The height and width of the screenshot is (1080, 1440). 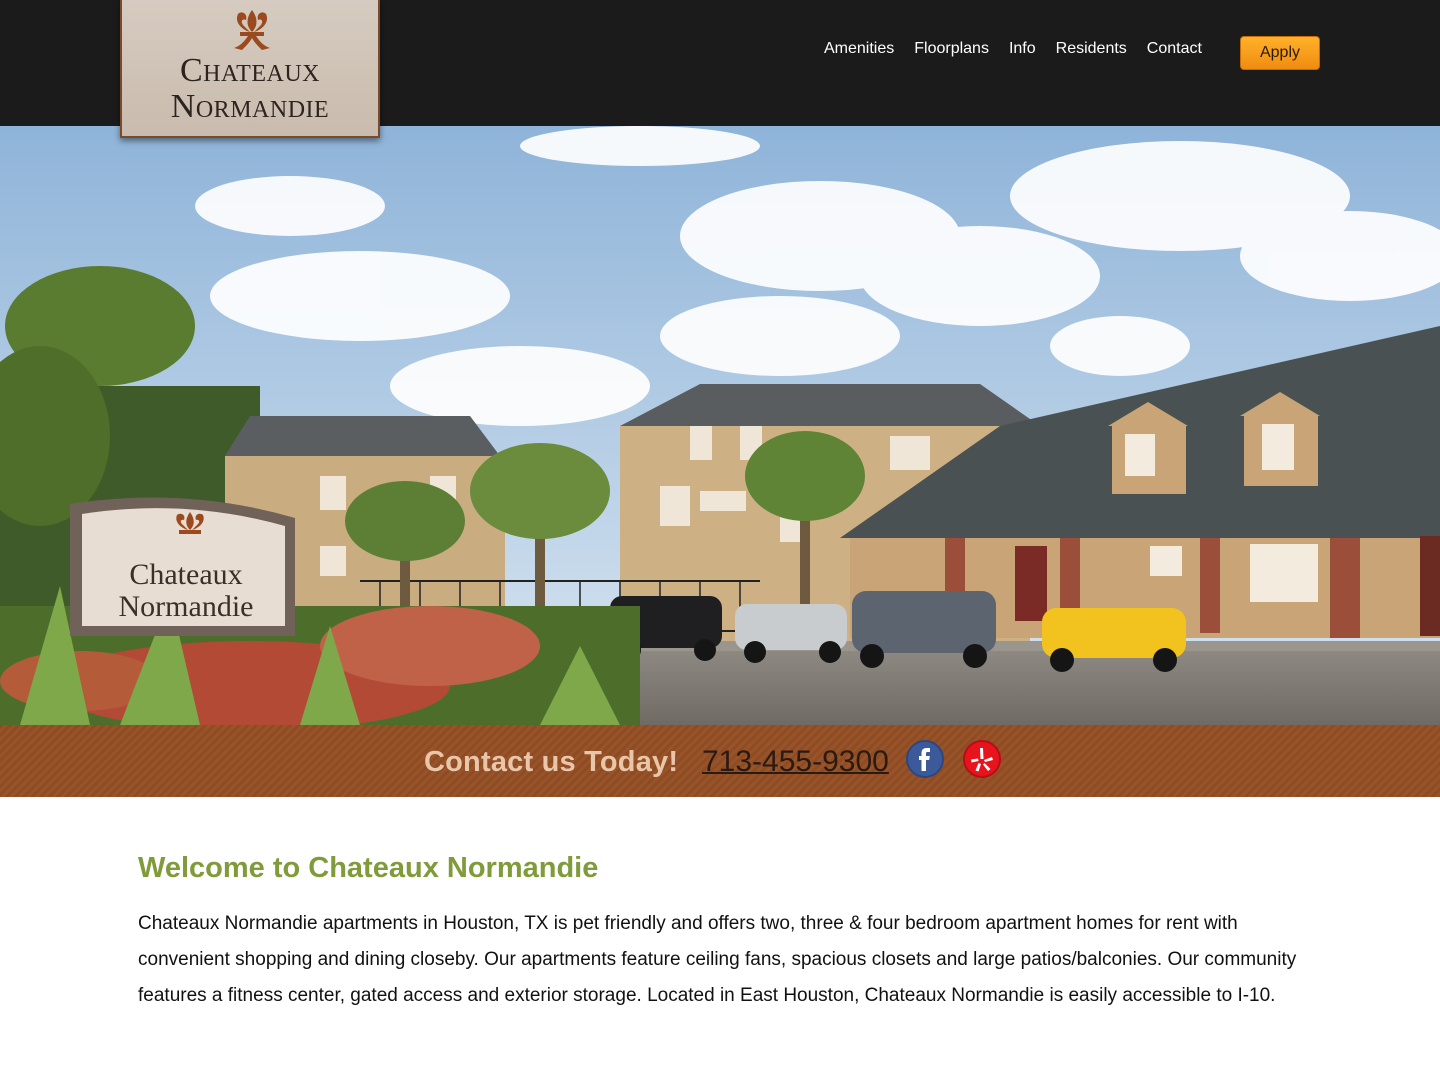 I want to click on nav-amenities: Amenities, so click(x=859, y=49).